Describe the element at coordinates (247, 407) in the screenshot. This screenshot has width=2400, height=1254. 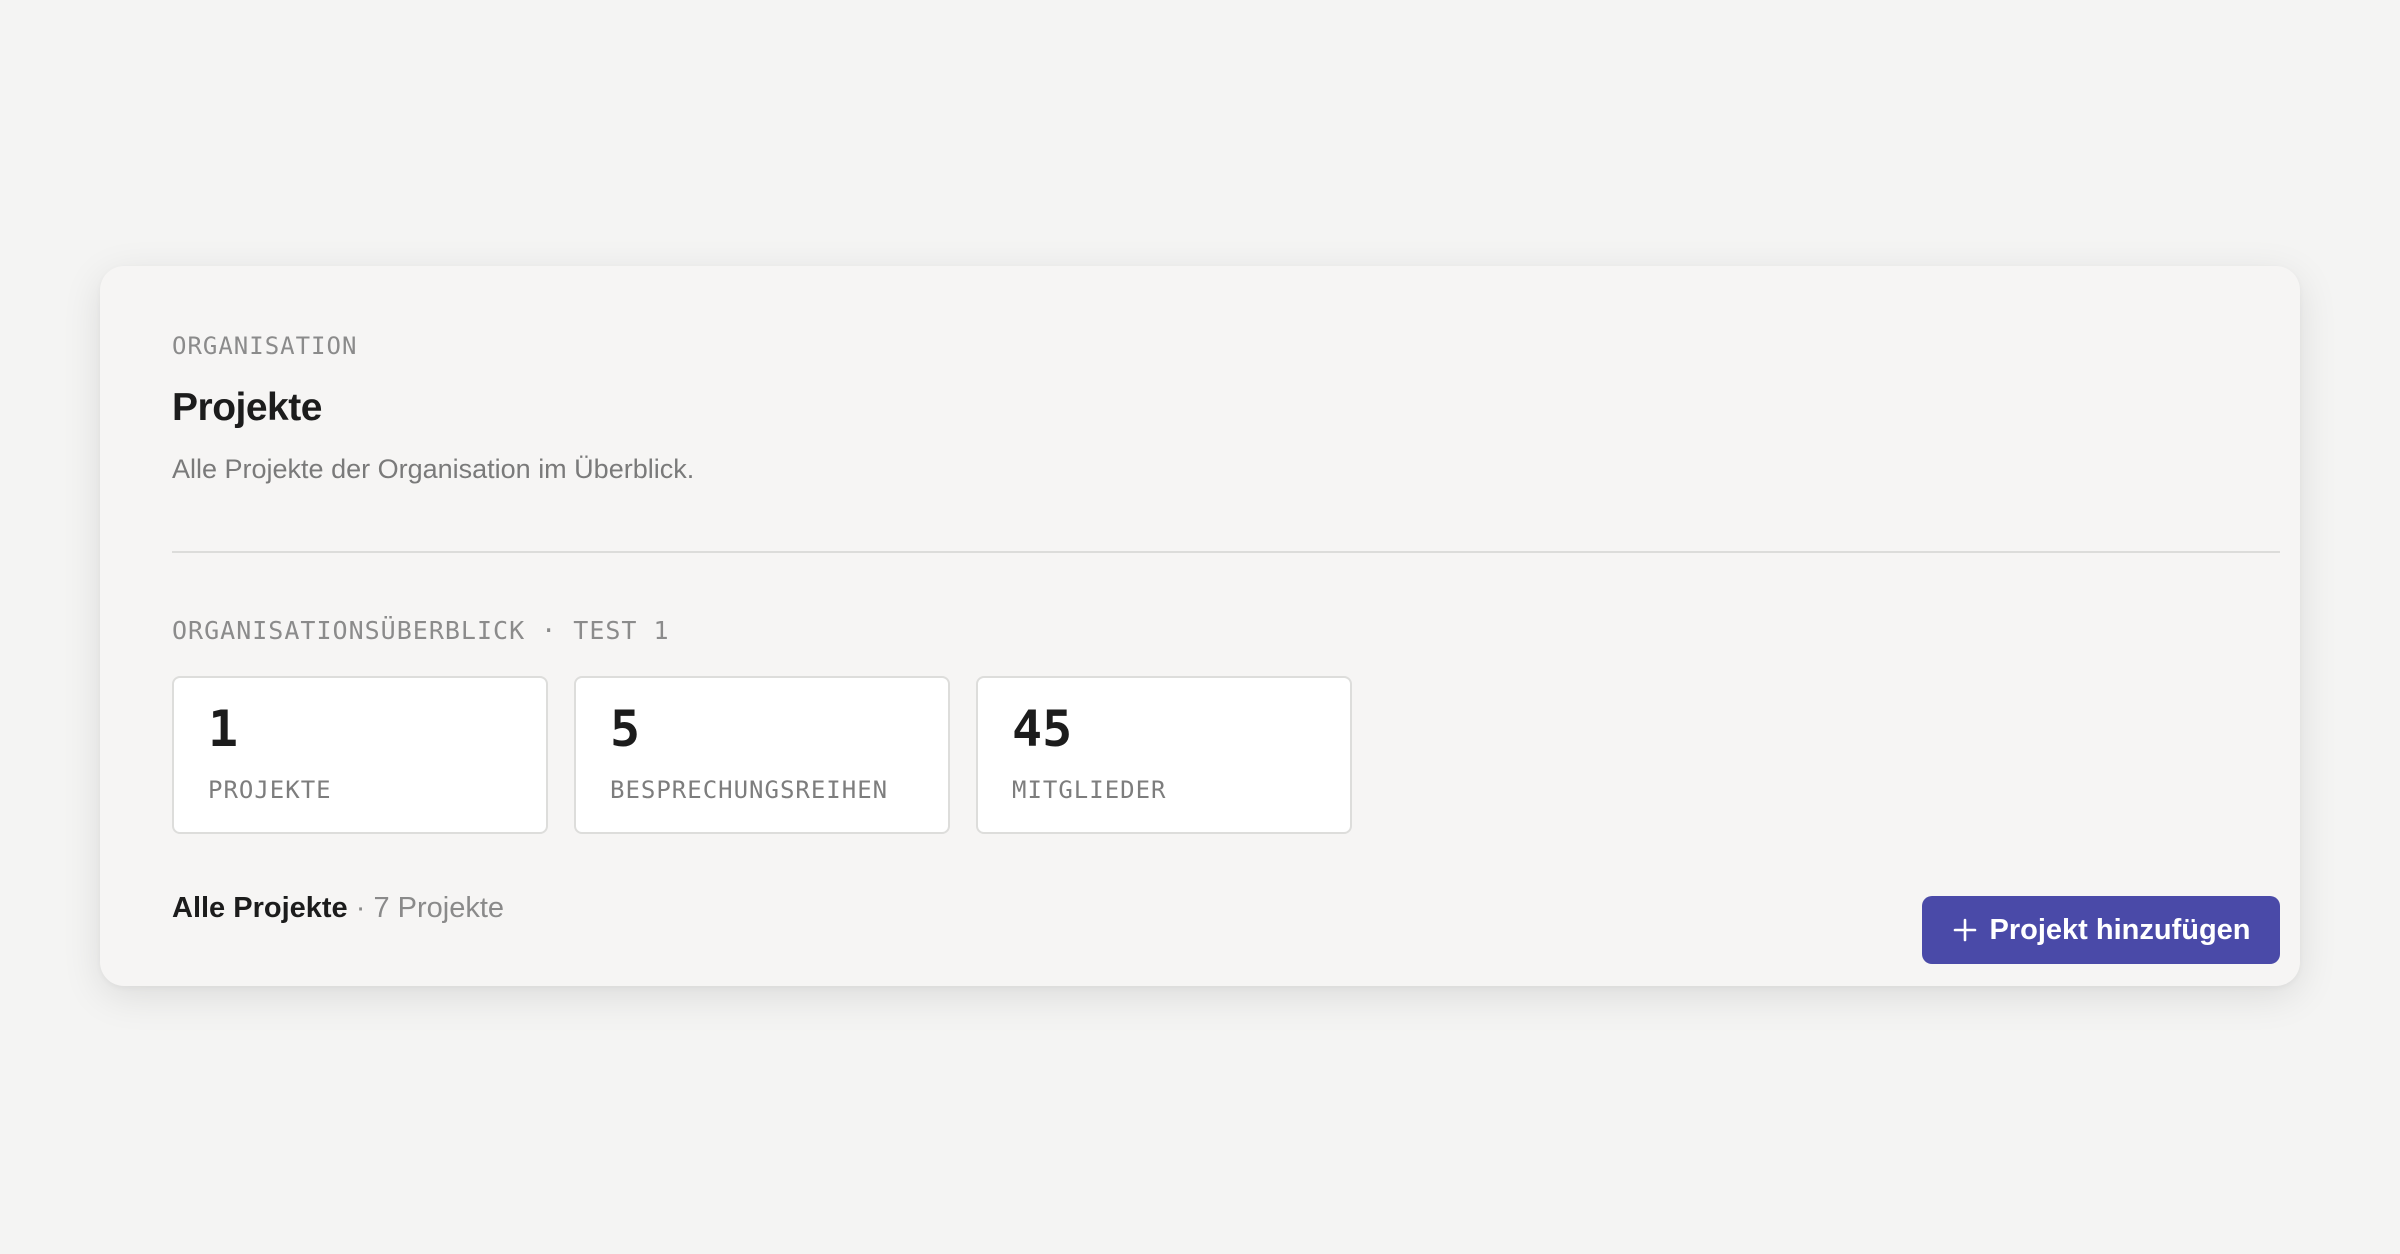
I see `page-title: Projekte` at that location.